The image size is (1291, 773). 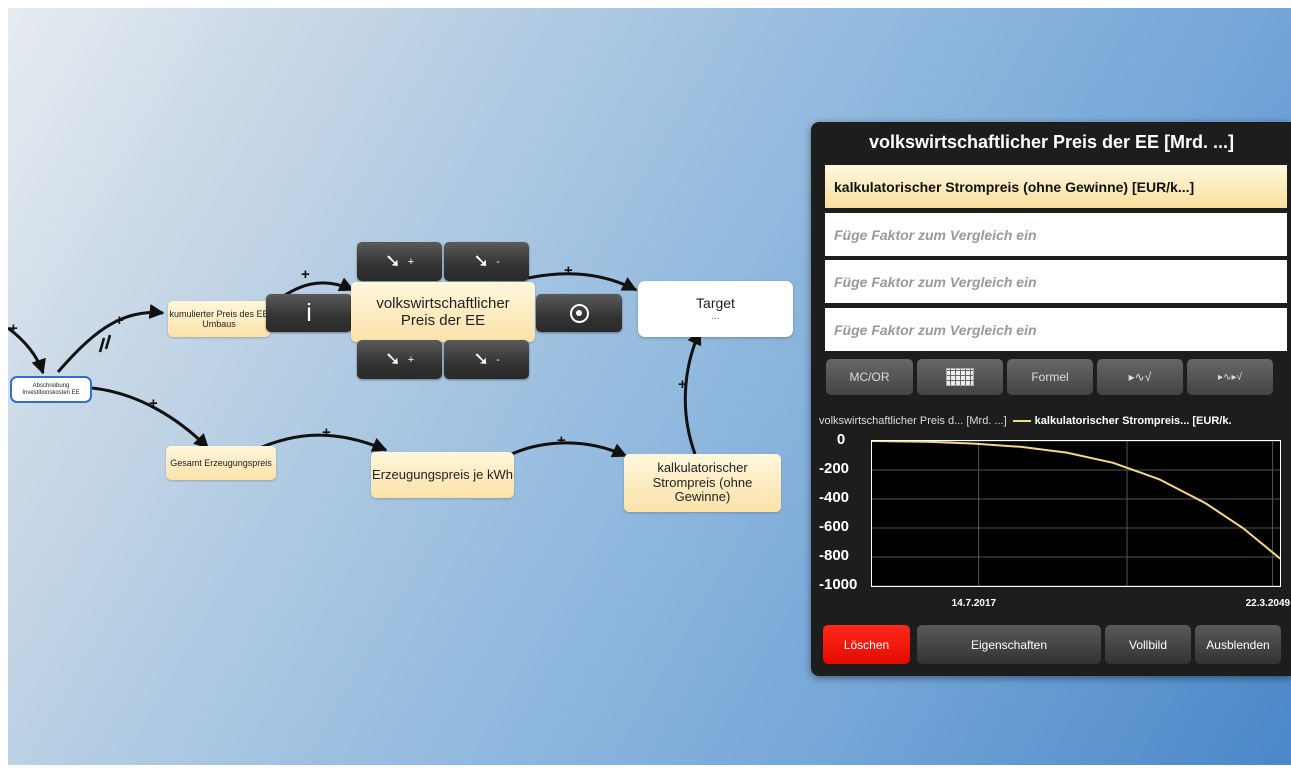 I want to click on y-tick-label: 0, so click(x=841, y=439).